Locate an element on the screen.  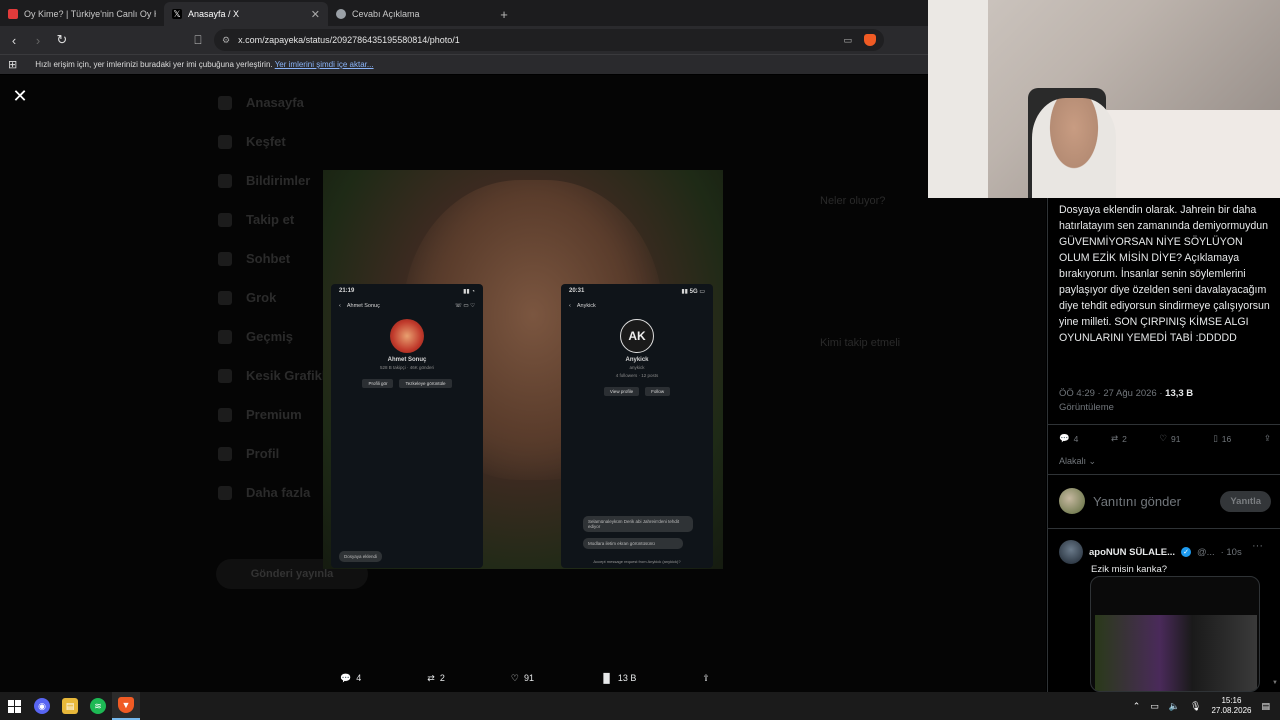
nav-anasayfa: Anasayfa is located at coordinates (318, 102).